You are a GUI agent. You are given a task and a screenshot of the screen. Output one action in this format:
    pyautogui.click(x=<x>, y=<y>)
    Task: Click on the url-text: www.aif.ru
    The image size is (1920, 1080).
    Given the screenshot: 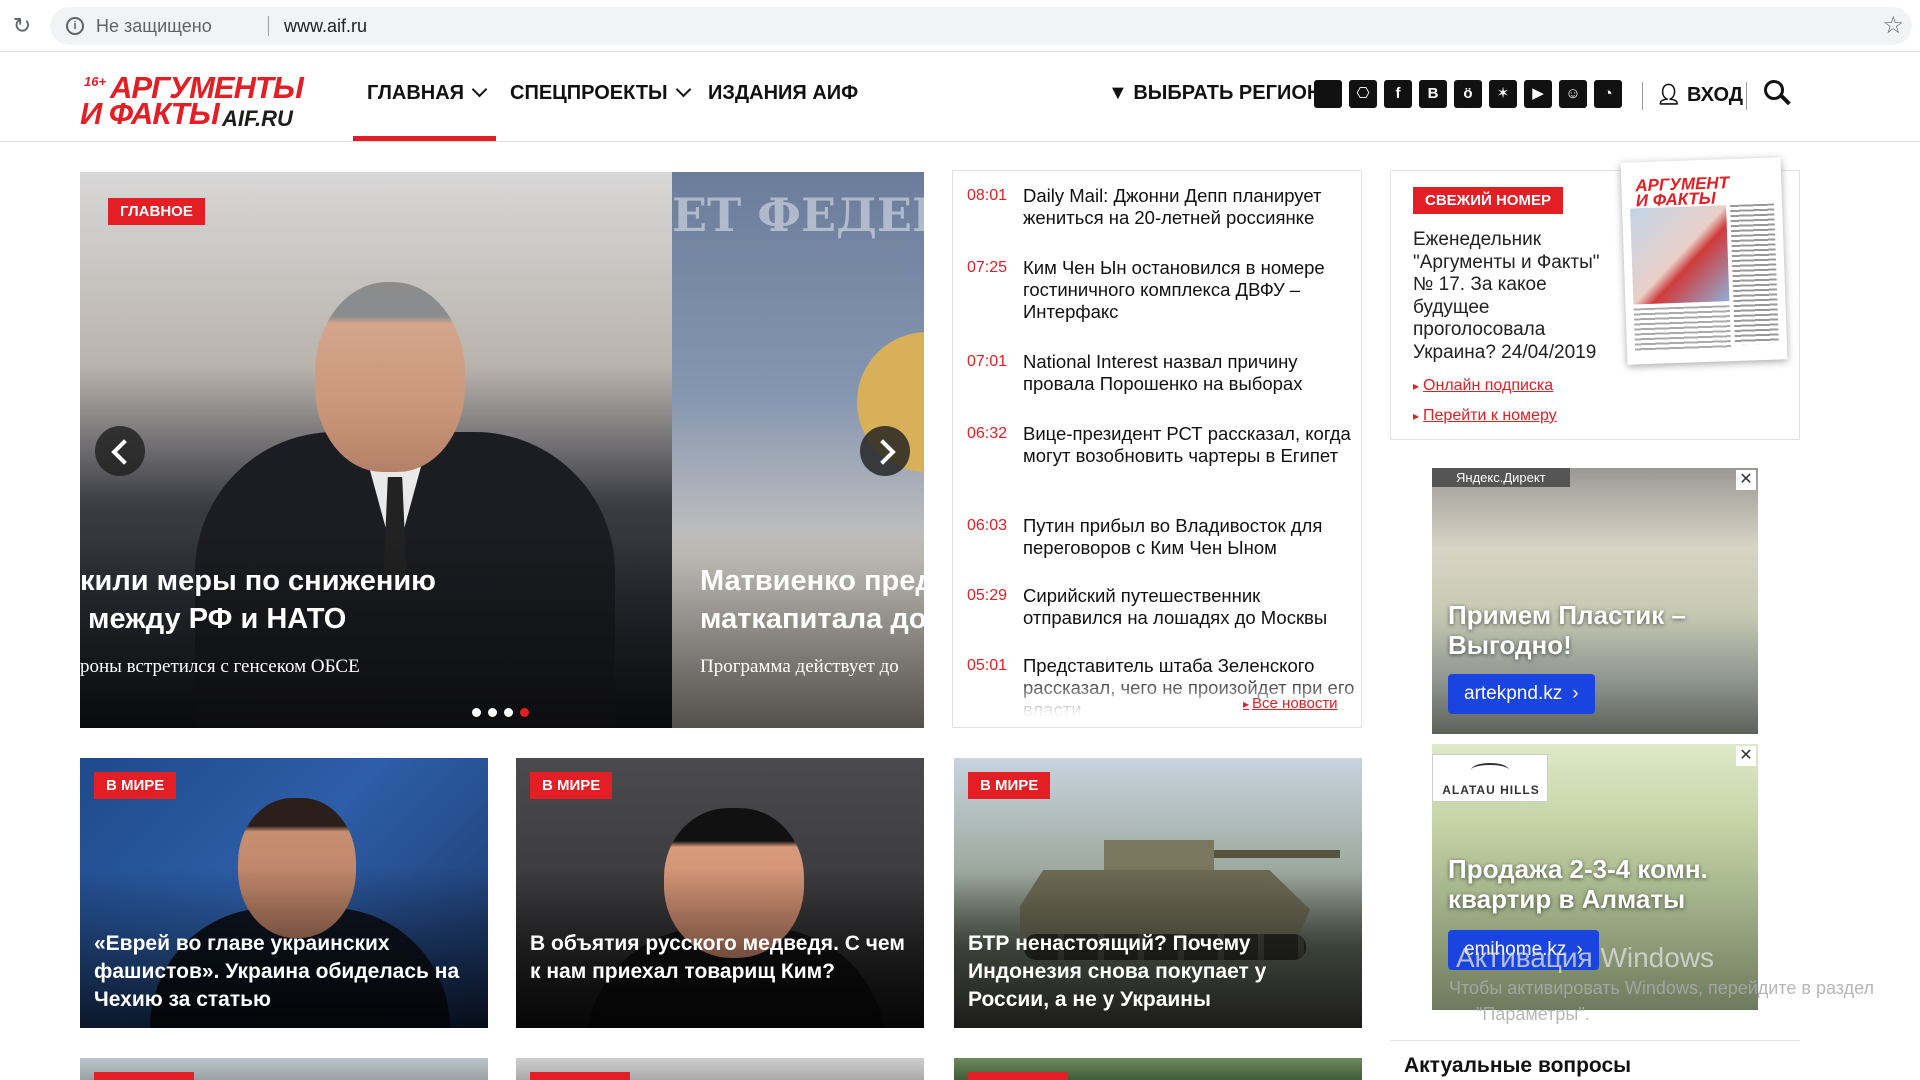 What is the action you would take?
    pyautogui.click(x=325, y=26)
    